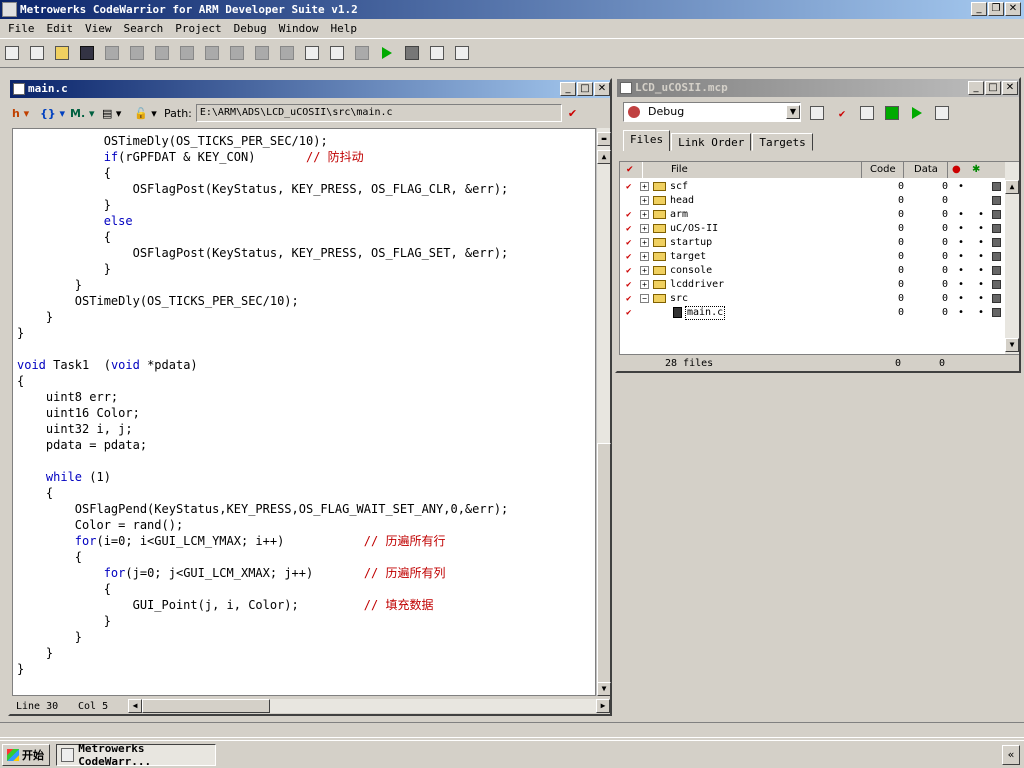  I want to click on cut-icon, so click(162, 53).